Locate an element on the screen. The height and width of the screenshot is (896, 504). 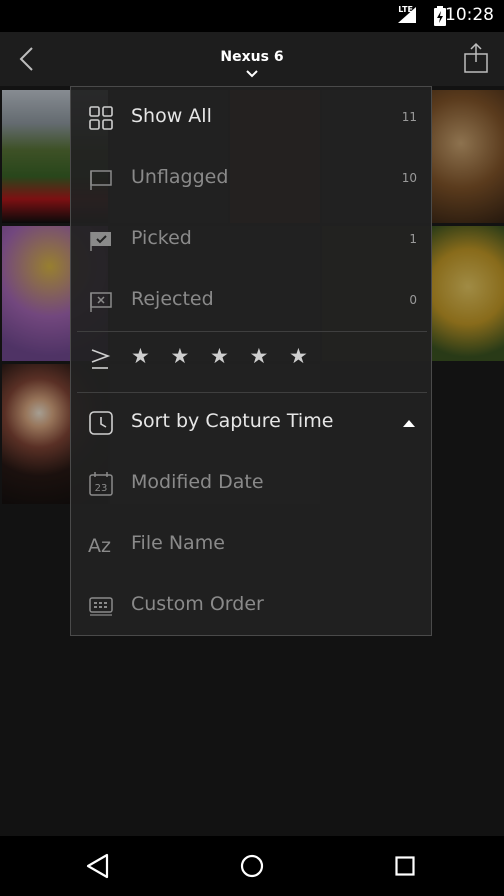
custom-order-icon is located at coordinates (101, 606).